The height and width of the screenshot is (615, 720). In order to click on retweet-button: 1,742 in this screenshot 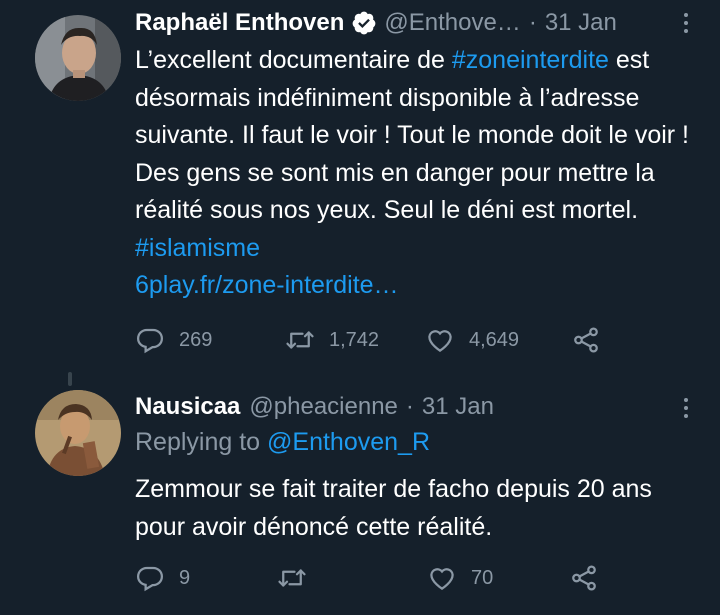, I will do `click(332, 340)`.